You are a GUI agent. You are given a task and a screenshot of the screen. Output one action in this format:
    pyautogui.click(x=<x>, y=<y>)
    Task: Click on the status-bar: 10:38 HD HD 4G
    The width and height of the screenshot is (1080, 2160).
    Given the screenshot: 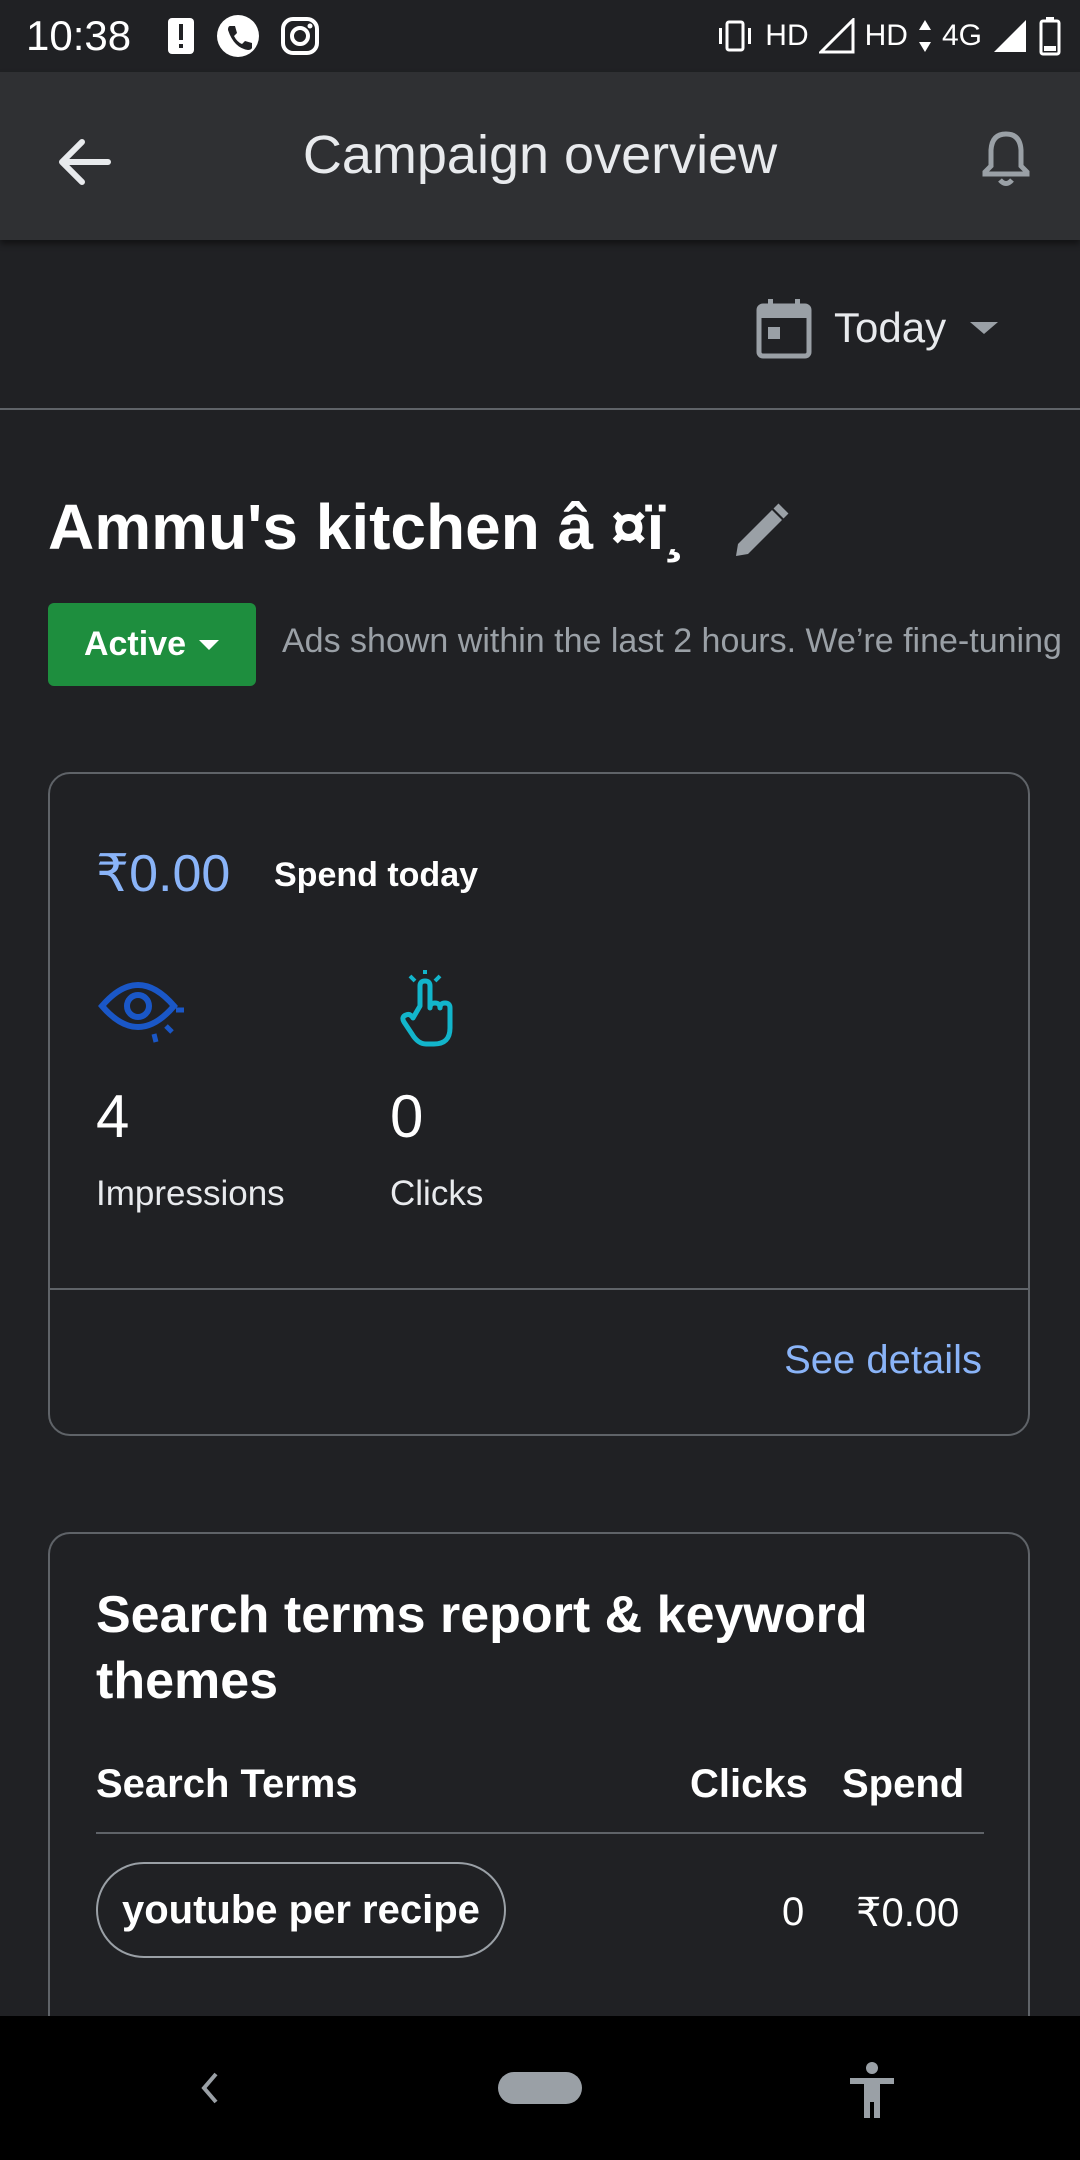 What is the action you would take?
    pyautogui.click(x=540, y=36)
    